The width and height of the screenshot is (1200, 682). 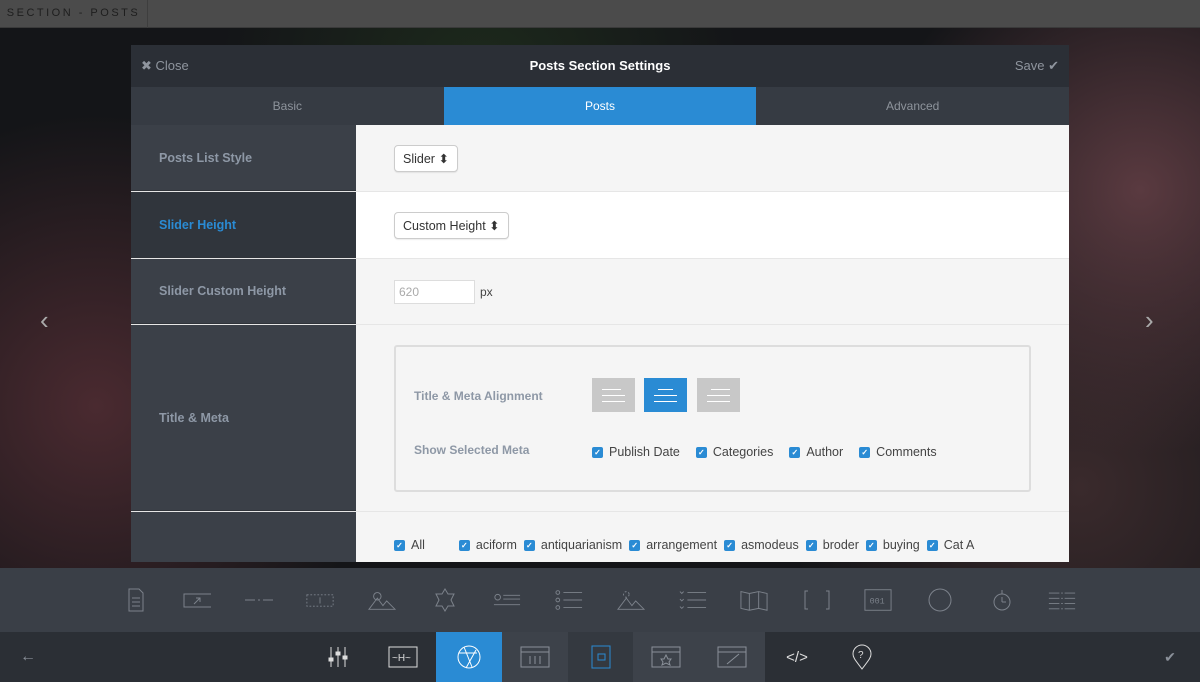 I want to click on bottom-toolbar: ← ~H~ </> ? ✔, so click(x=600, y=657).